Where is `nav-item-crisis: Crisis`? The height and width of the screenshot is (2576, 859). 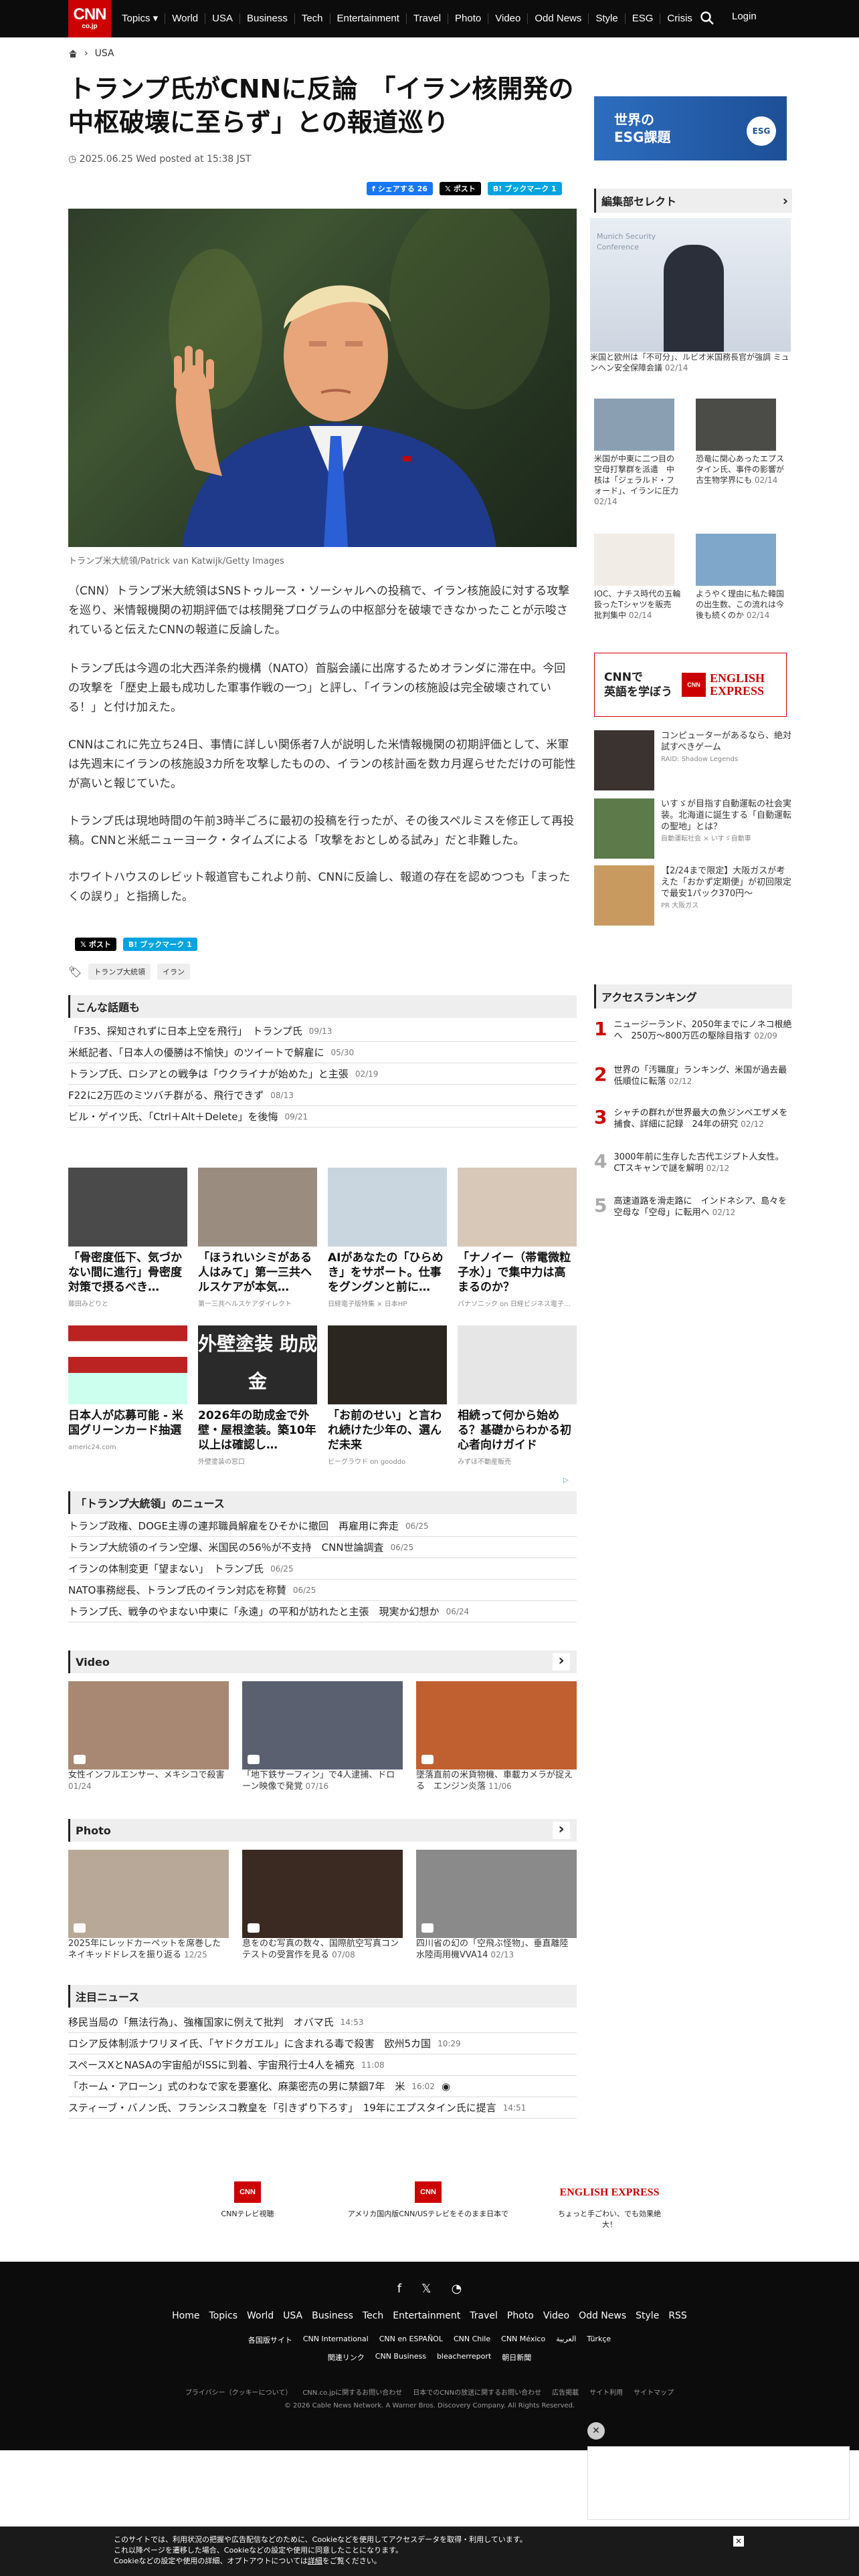 nav-item-crisis: Crisis is located at coordinates (679, 18).